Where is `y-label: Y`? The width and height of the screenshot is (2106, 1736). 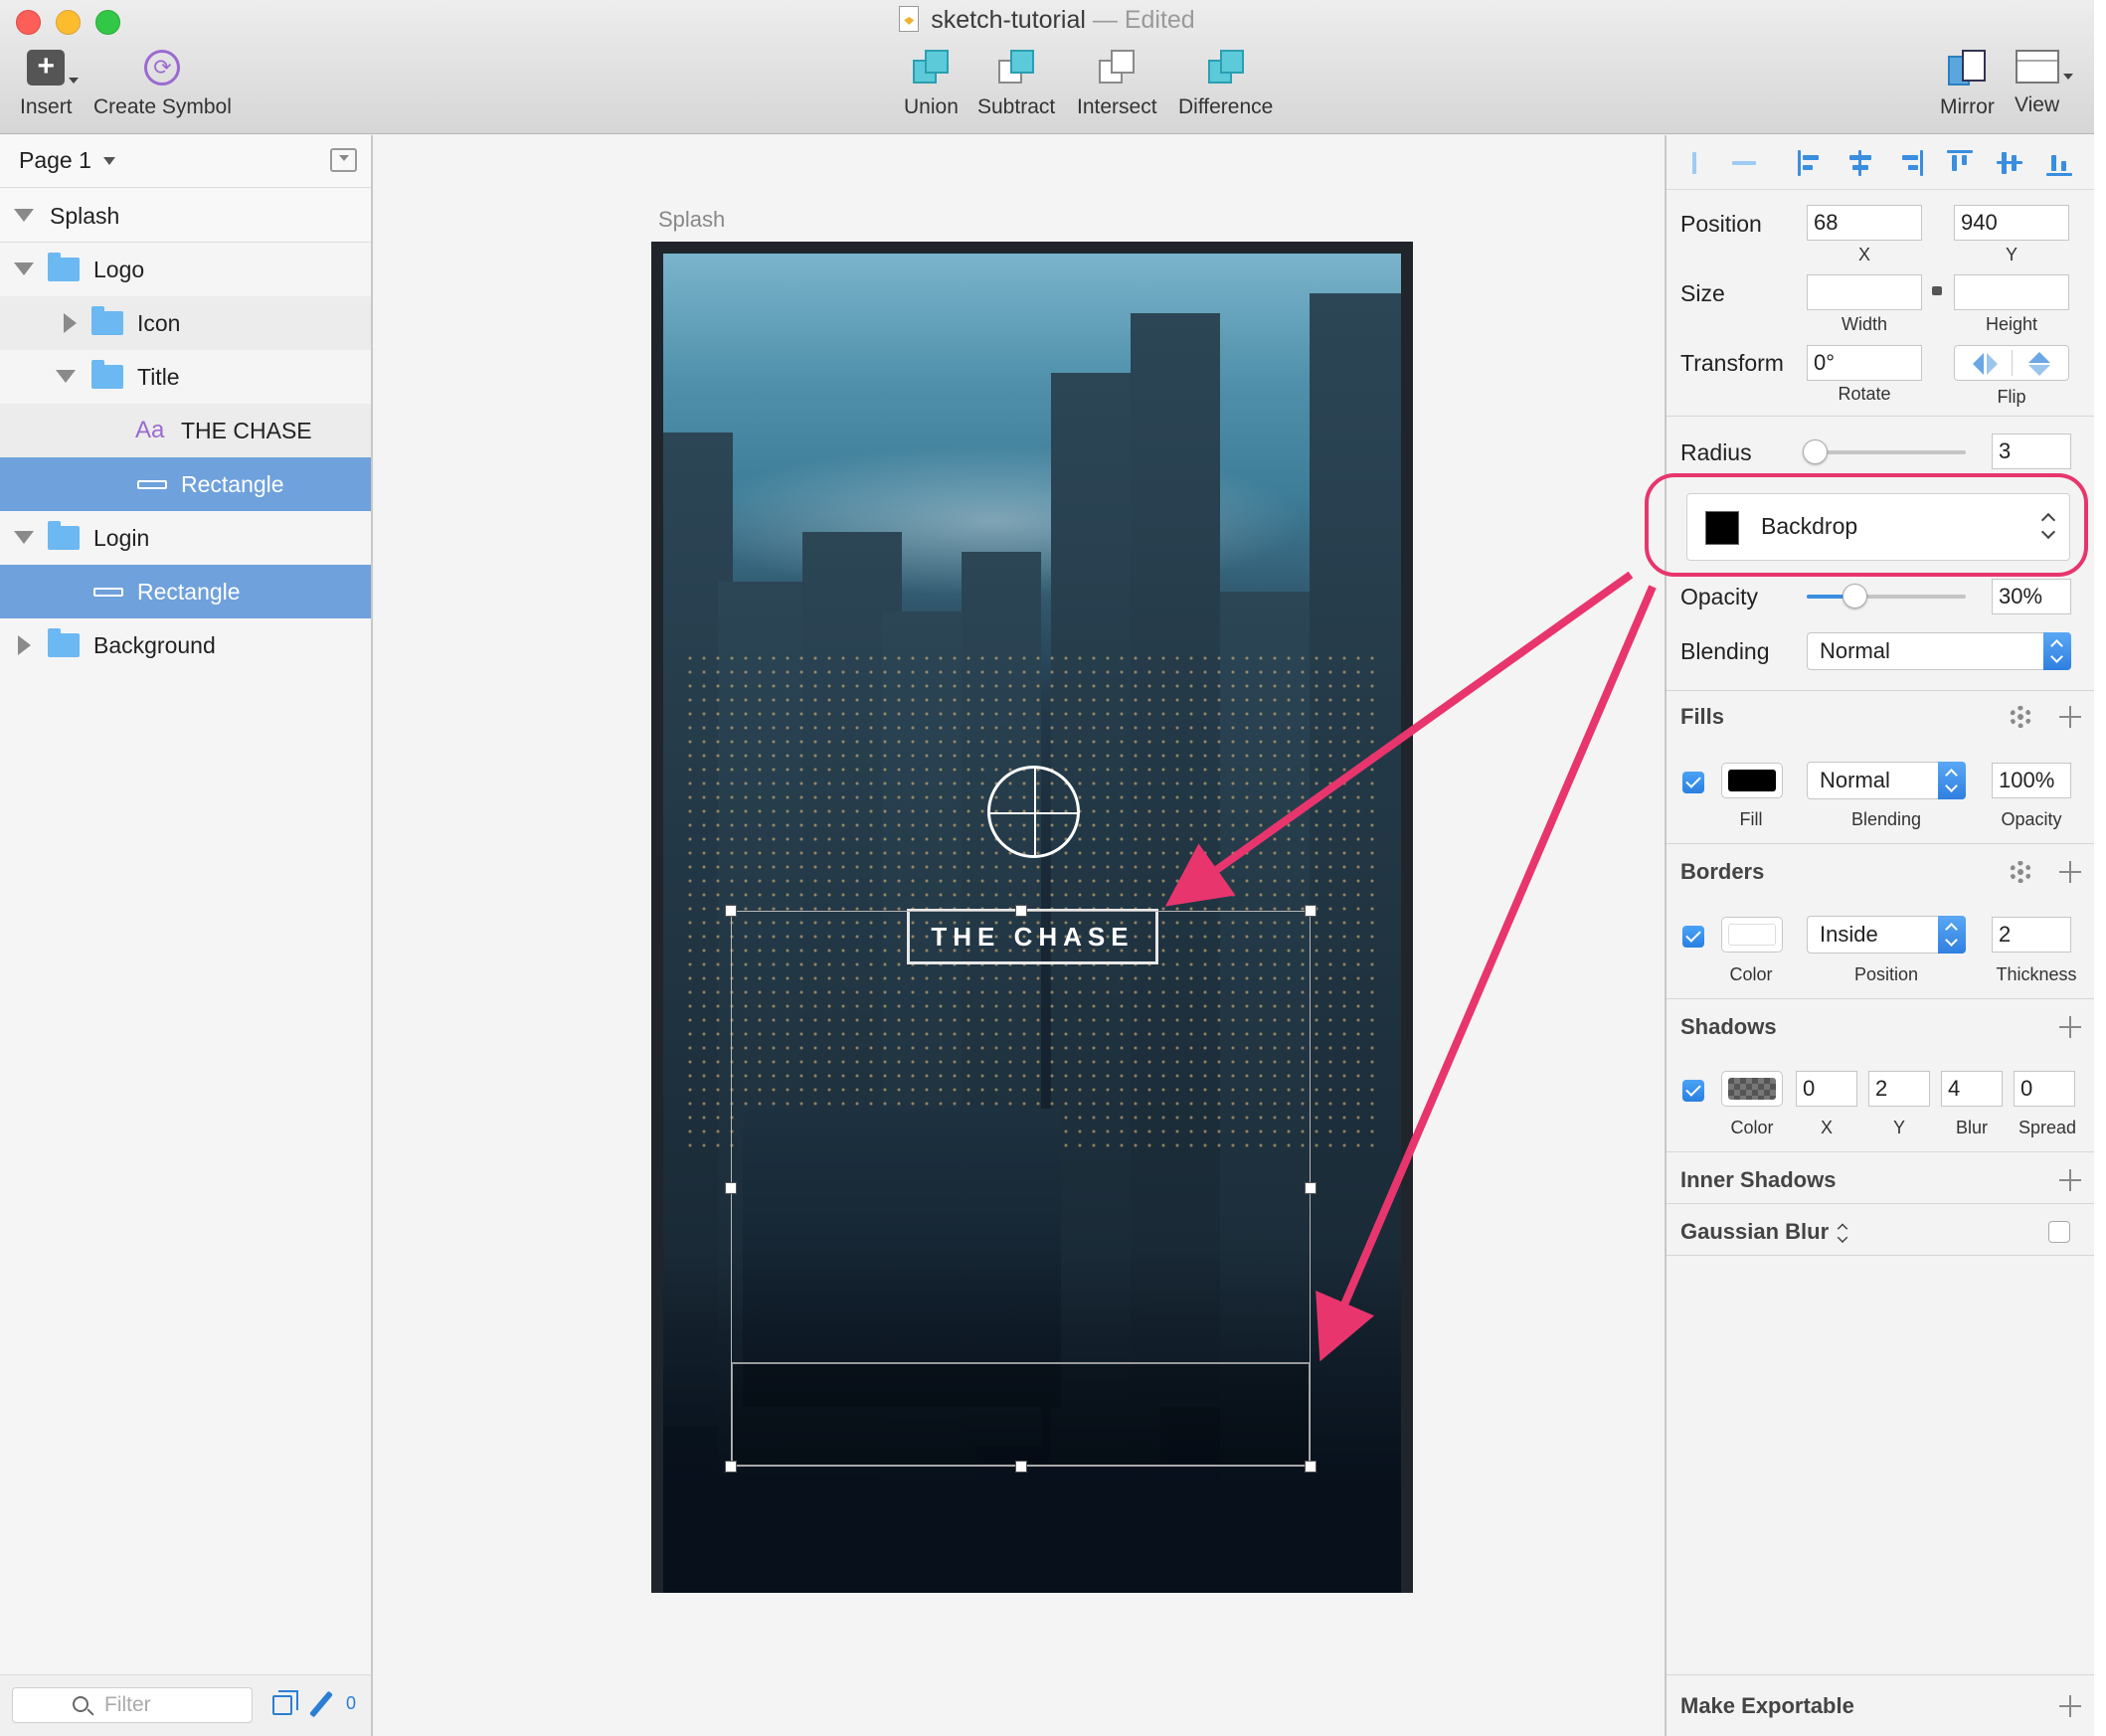 y-label: Y is located at coordinates (2011, 255).